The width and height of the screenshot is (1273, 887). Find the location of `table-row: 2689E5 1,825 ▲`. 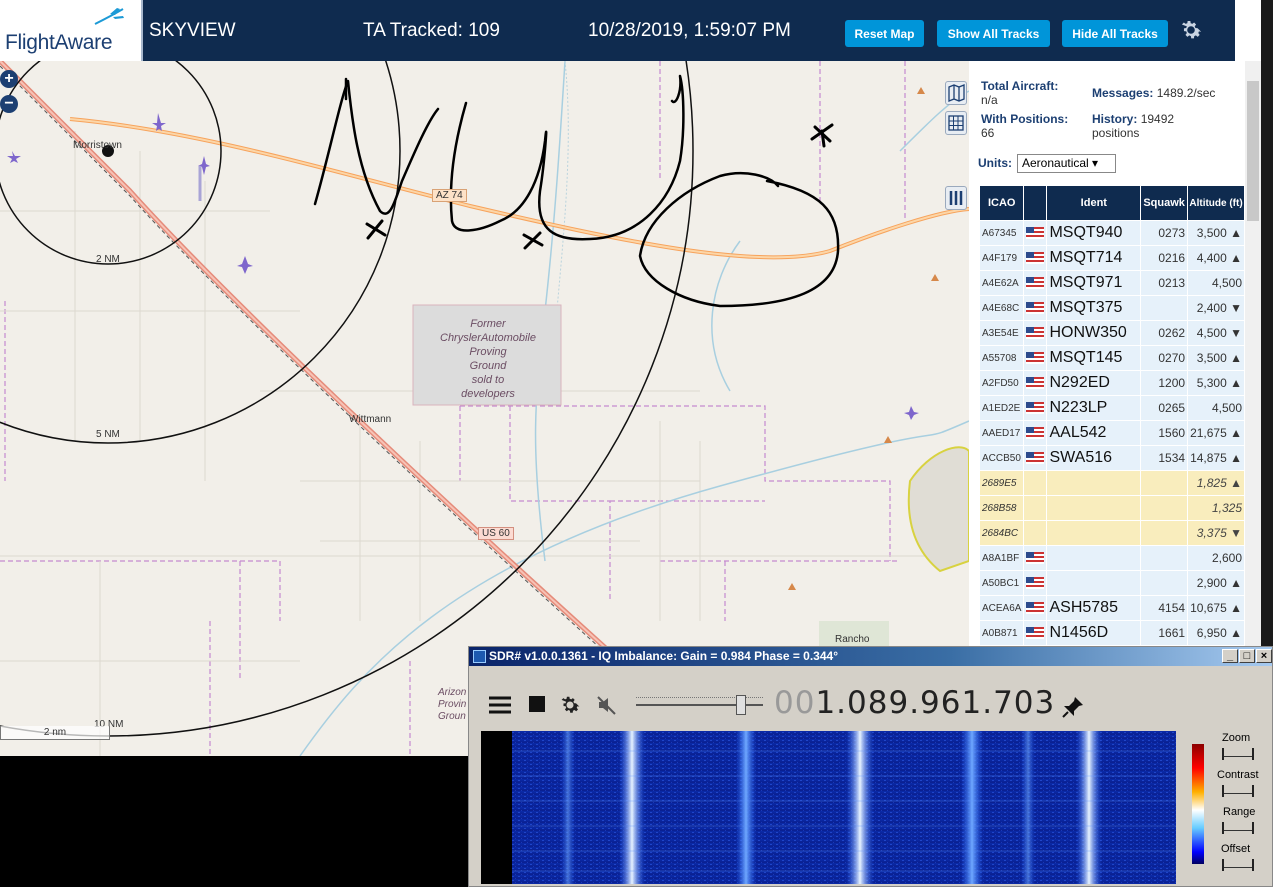

table-row: 2689E5 1,825 ▲ is located at coordinates (1112, 483).